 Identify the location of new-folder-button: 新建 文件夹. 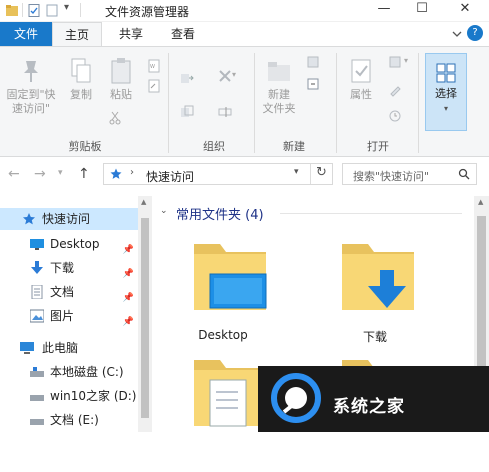
(279, 86).